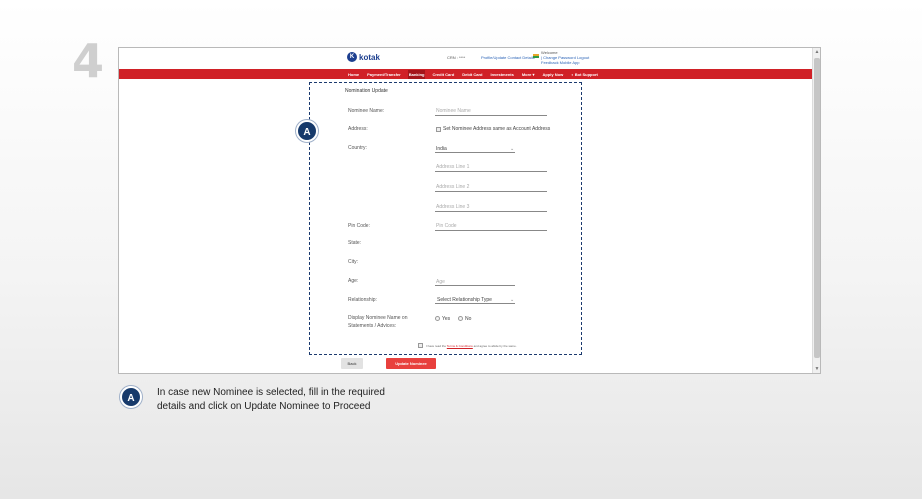 Image resolution: width=922 pixels, height=499 pixels. What do you see at coordinates (495, 346) in the screenshot?
I see `terms-suffix: and agree to abide by the same.` at bounding box center [495, 346].